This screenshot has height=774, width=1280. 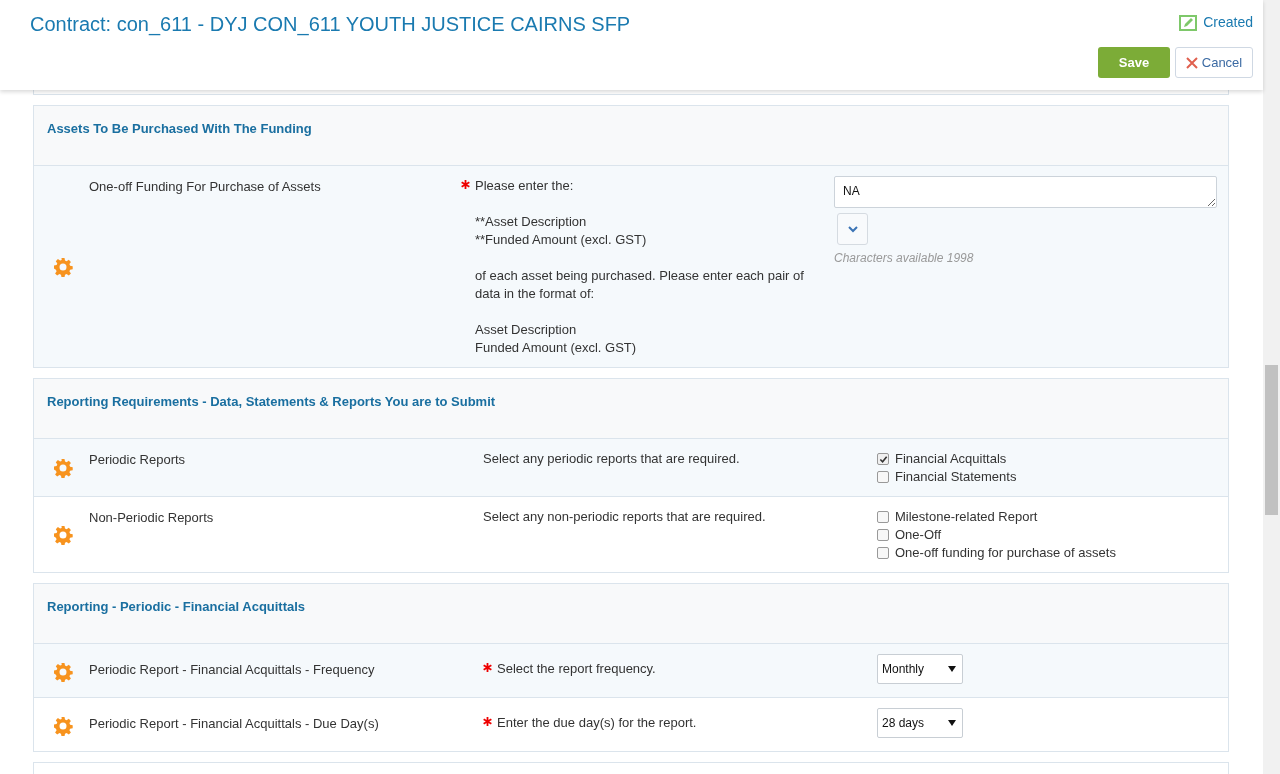 I want to click on chevron-down-icon, so click(x=852, y=229).